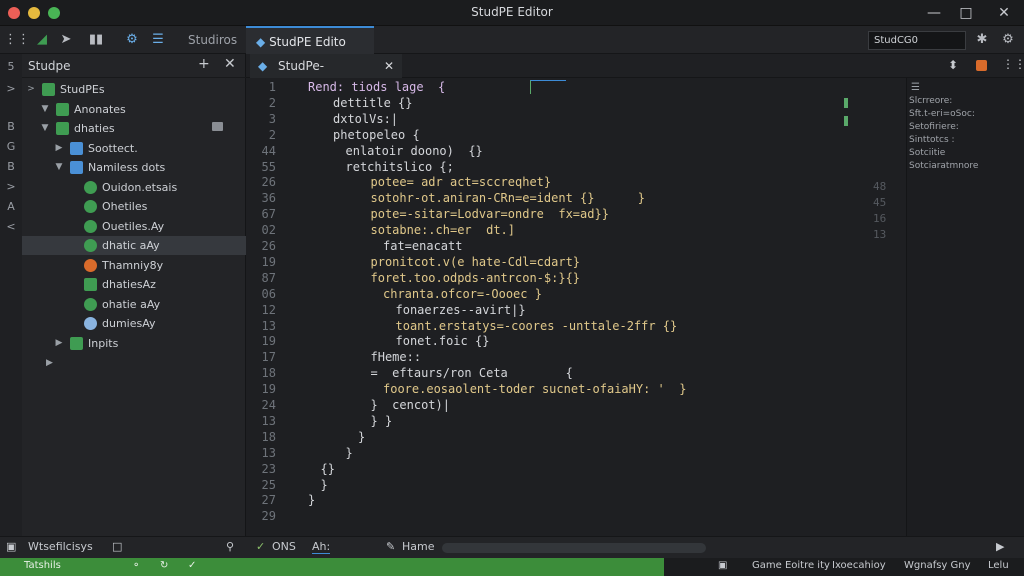 This screenshot has height=576, width=1024. I want to click on code-line: pote=-sitar=Lodvar=ondre fx=ad}}, so click(490, 214).